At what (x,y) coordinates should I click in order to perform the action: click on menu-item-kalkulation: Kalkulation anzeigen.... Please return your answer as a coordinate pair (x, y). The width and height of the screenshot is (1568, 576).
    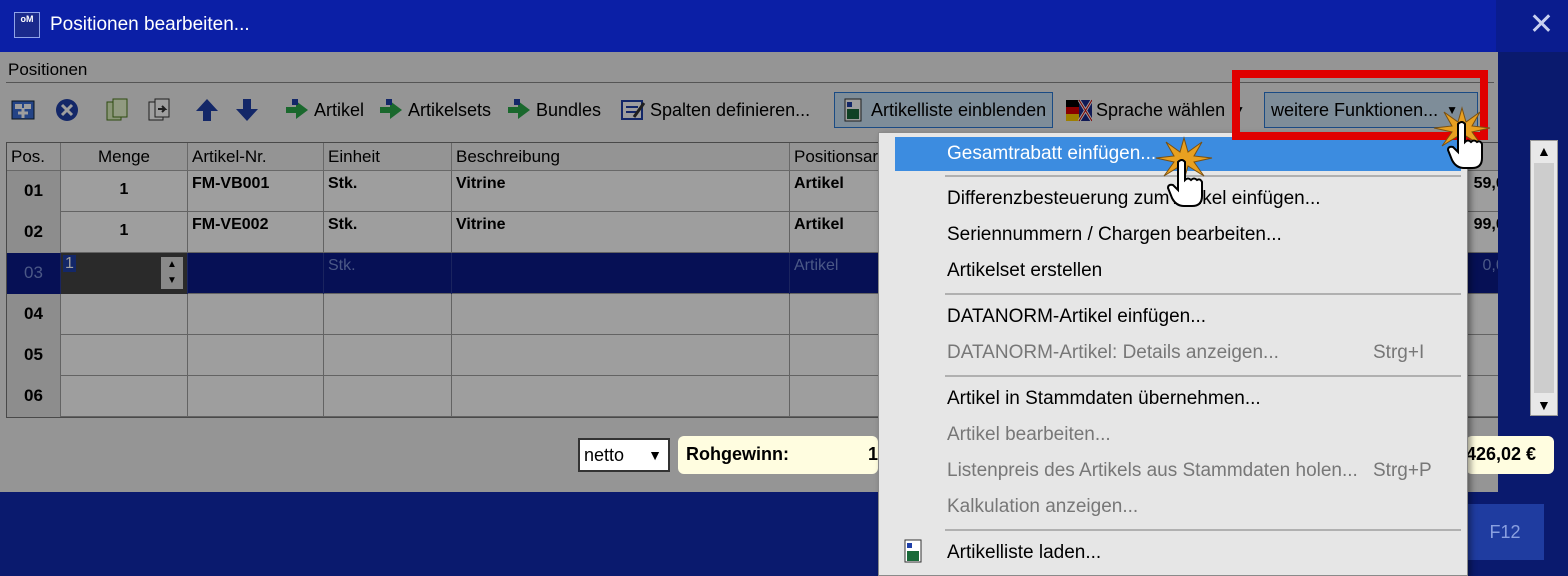
    Looking at the image, I should click on (1178, 507).